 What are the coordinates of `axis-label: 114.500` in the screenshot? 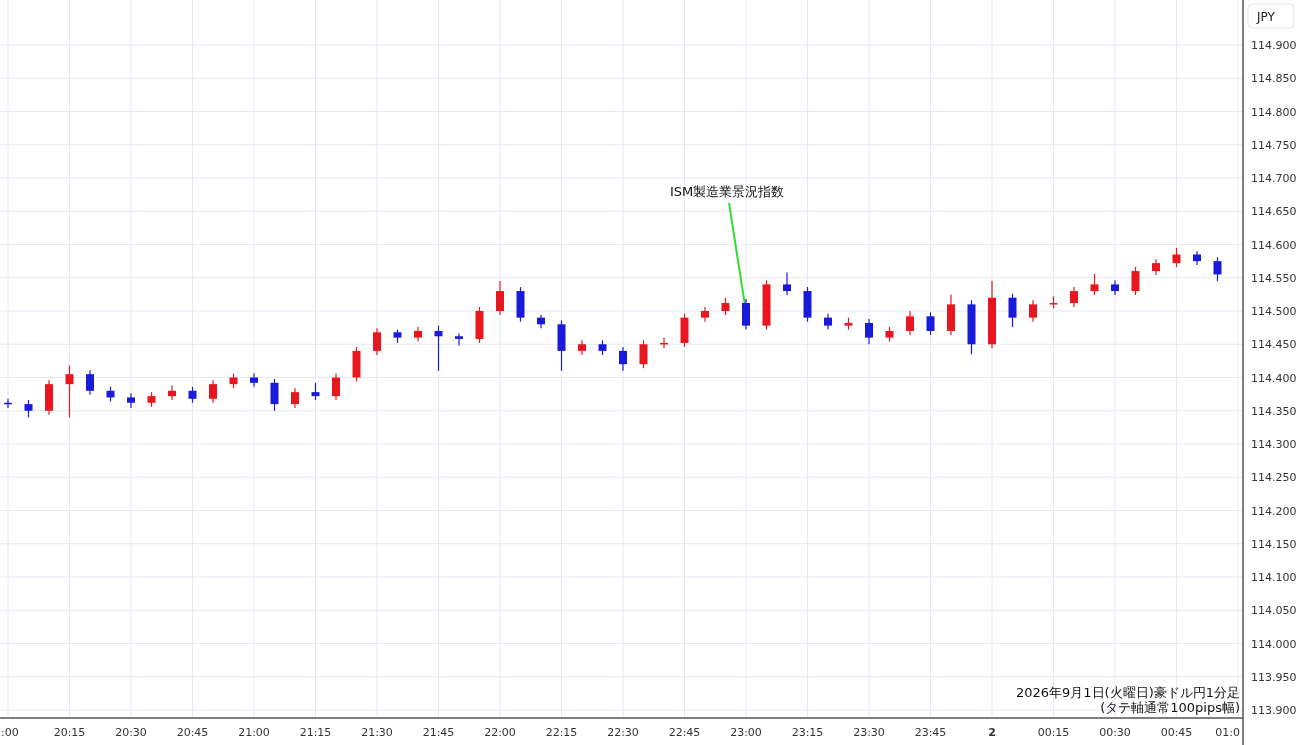 It's located at (1274, 311).